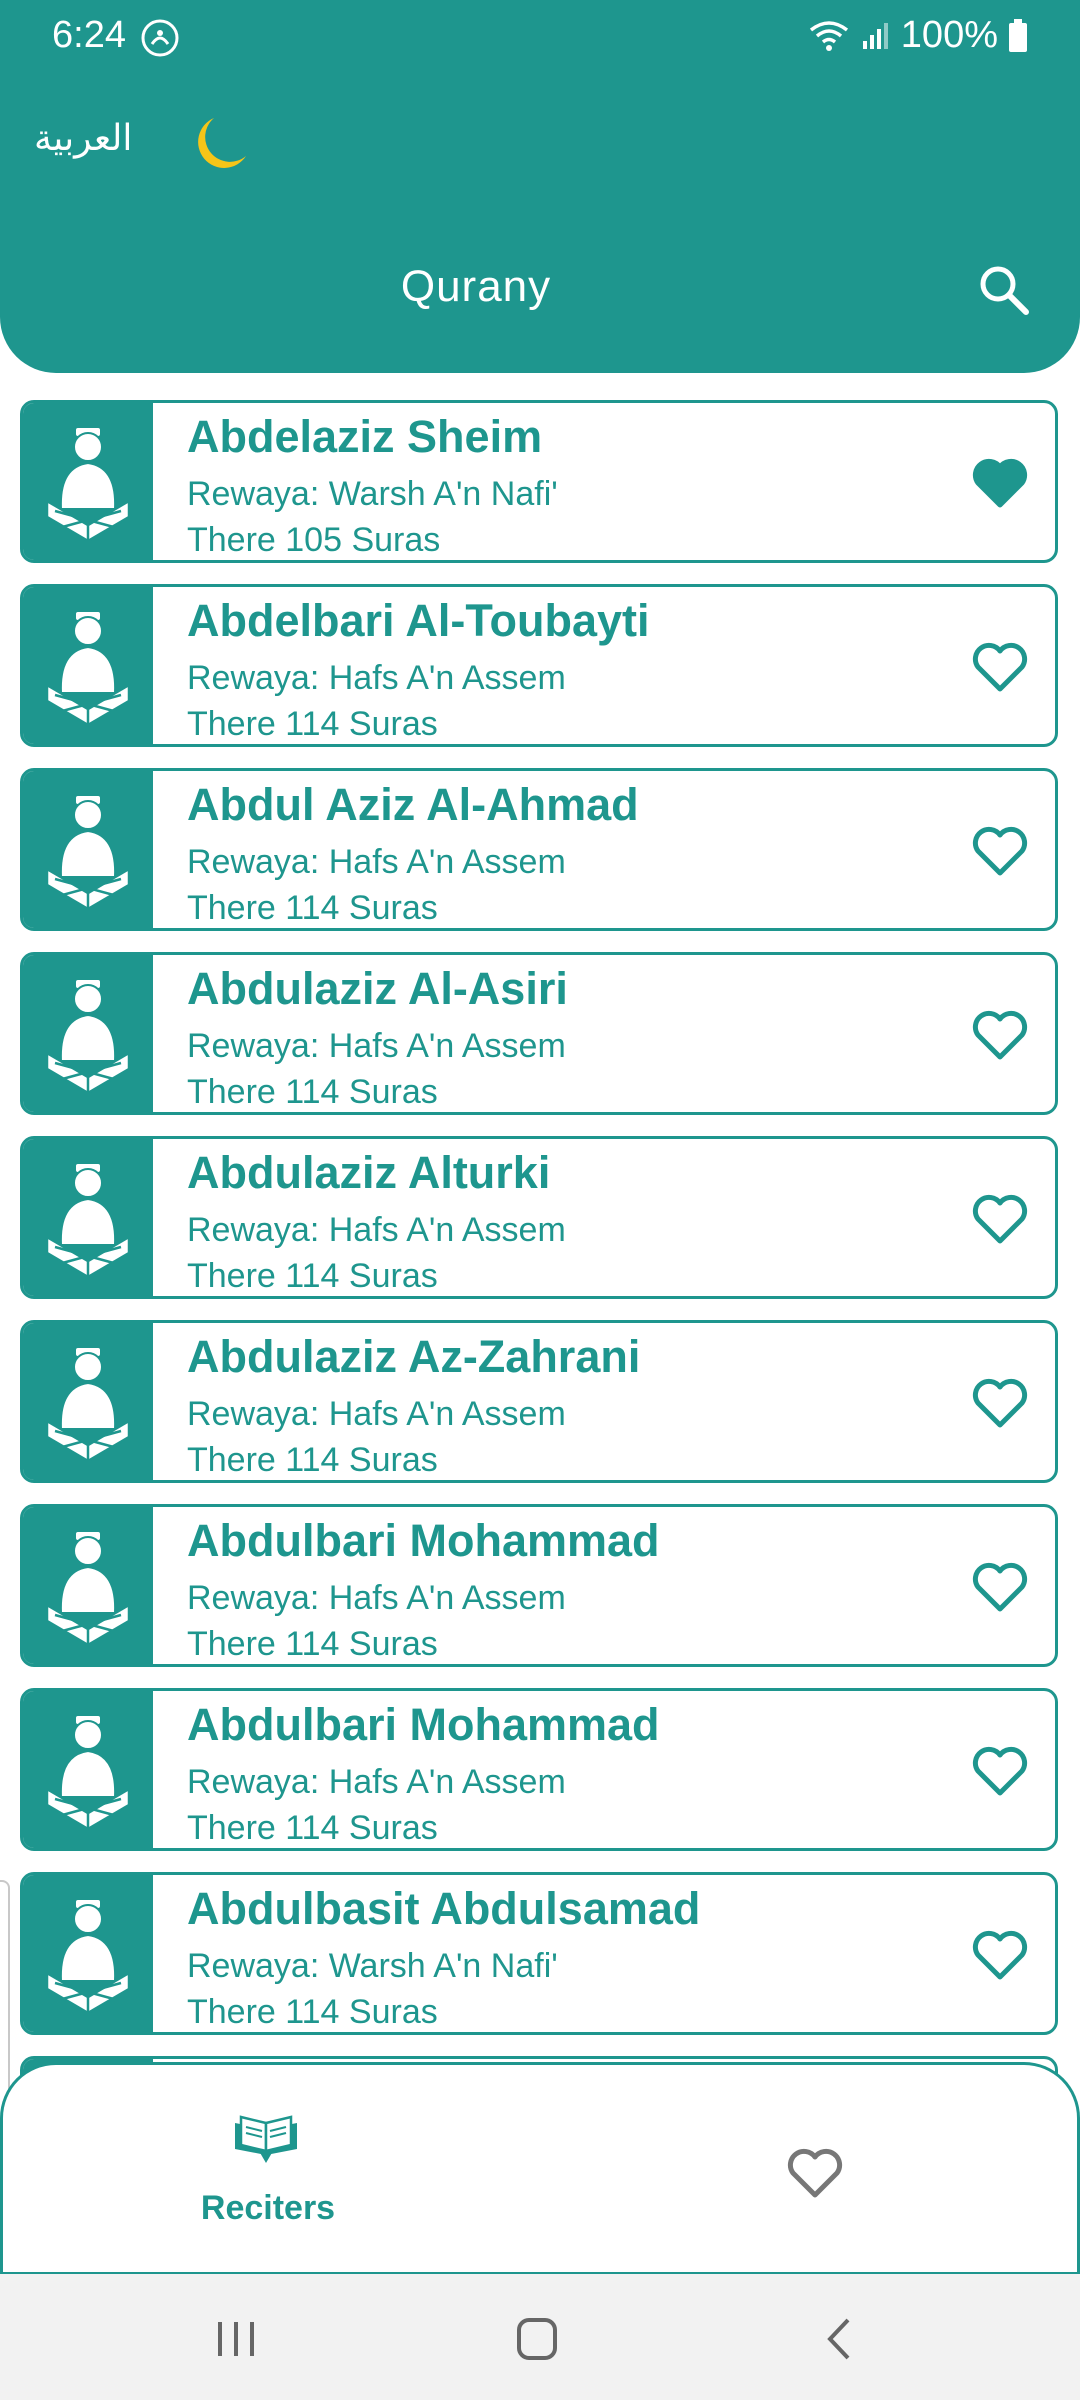 The image size is (1080, 2400). Describe the element at coordinates (444, 1908) in the screenshot. I see `reciter-name: Abdulbasit Abdulsamad` at that location.